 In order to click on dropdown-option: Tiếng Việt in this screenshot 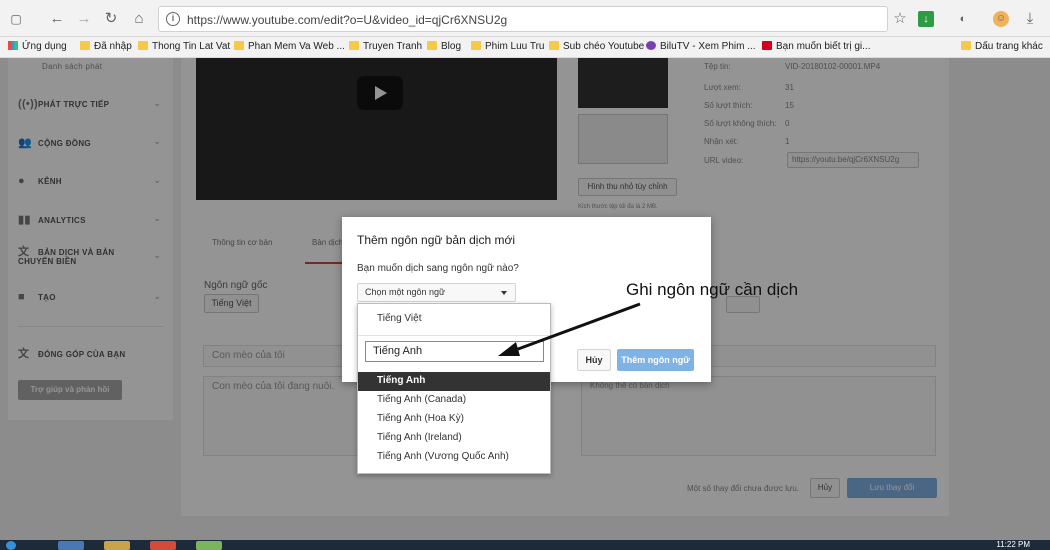, I will do `click(399, 318)`.